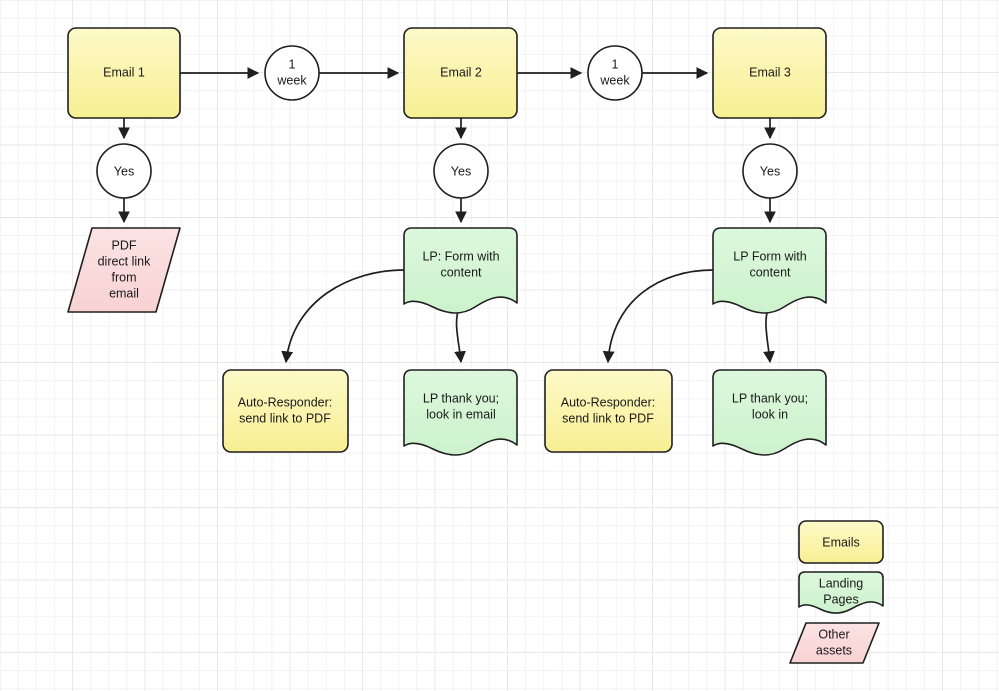  I want to click on node-auto2: Auto-Responder: send link to PDF, so click(608, 411).